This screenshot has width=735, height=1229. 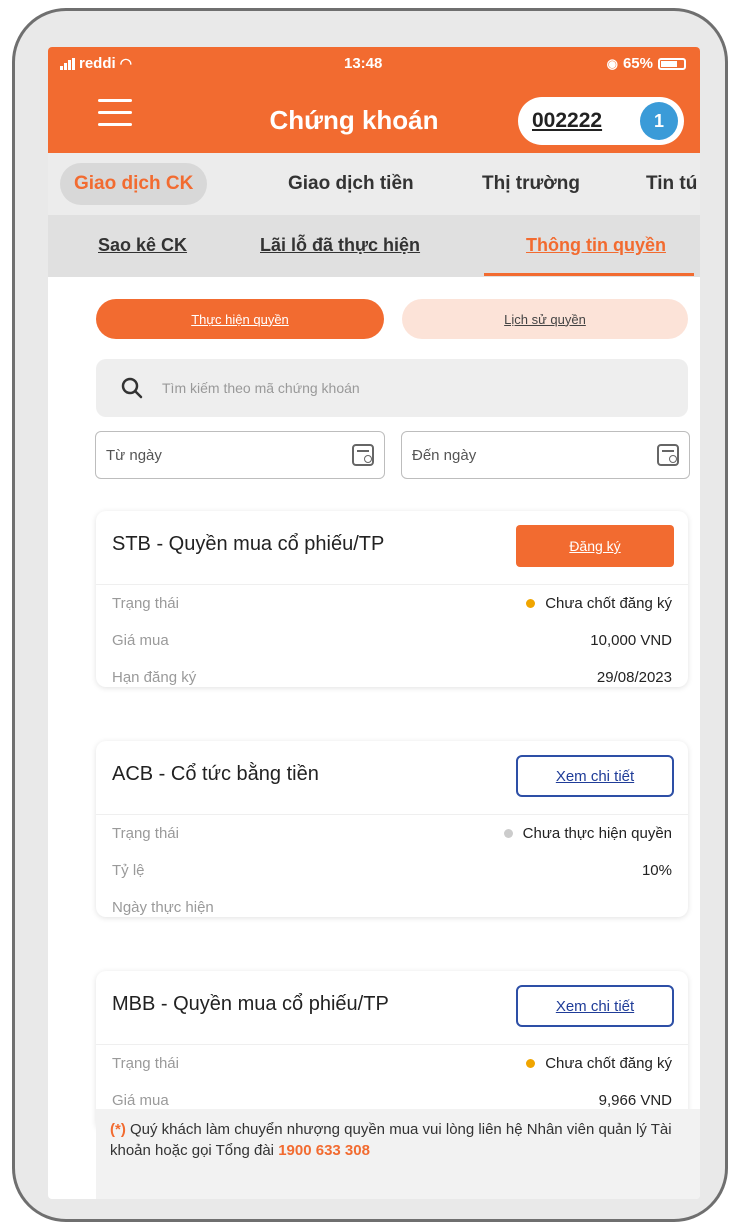 What do you see at coordinates (324, 1150) in the screenshot?
I see `hotline-link: 1900 633 308` at bounding box center [324, 1150].